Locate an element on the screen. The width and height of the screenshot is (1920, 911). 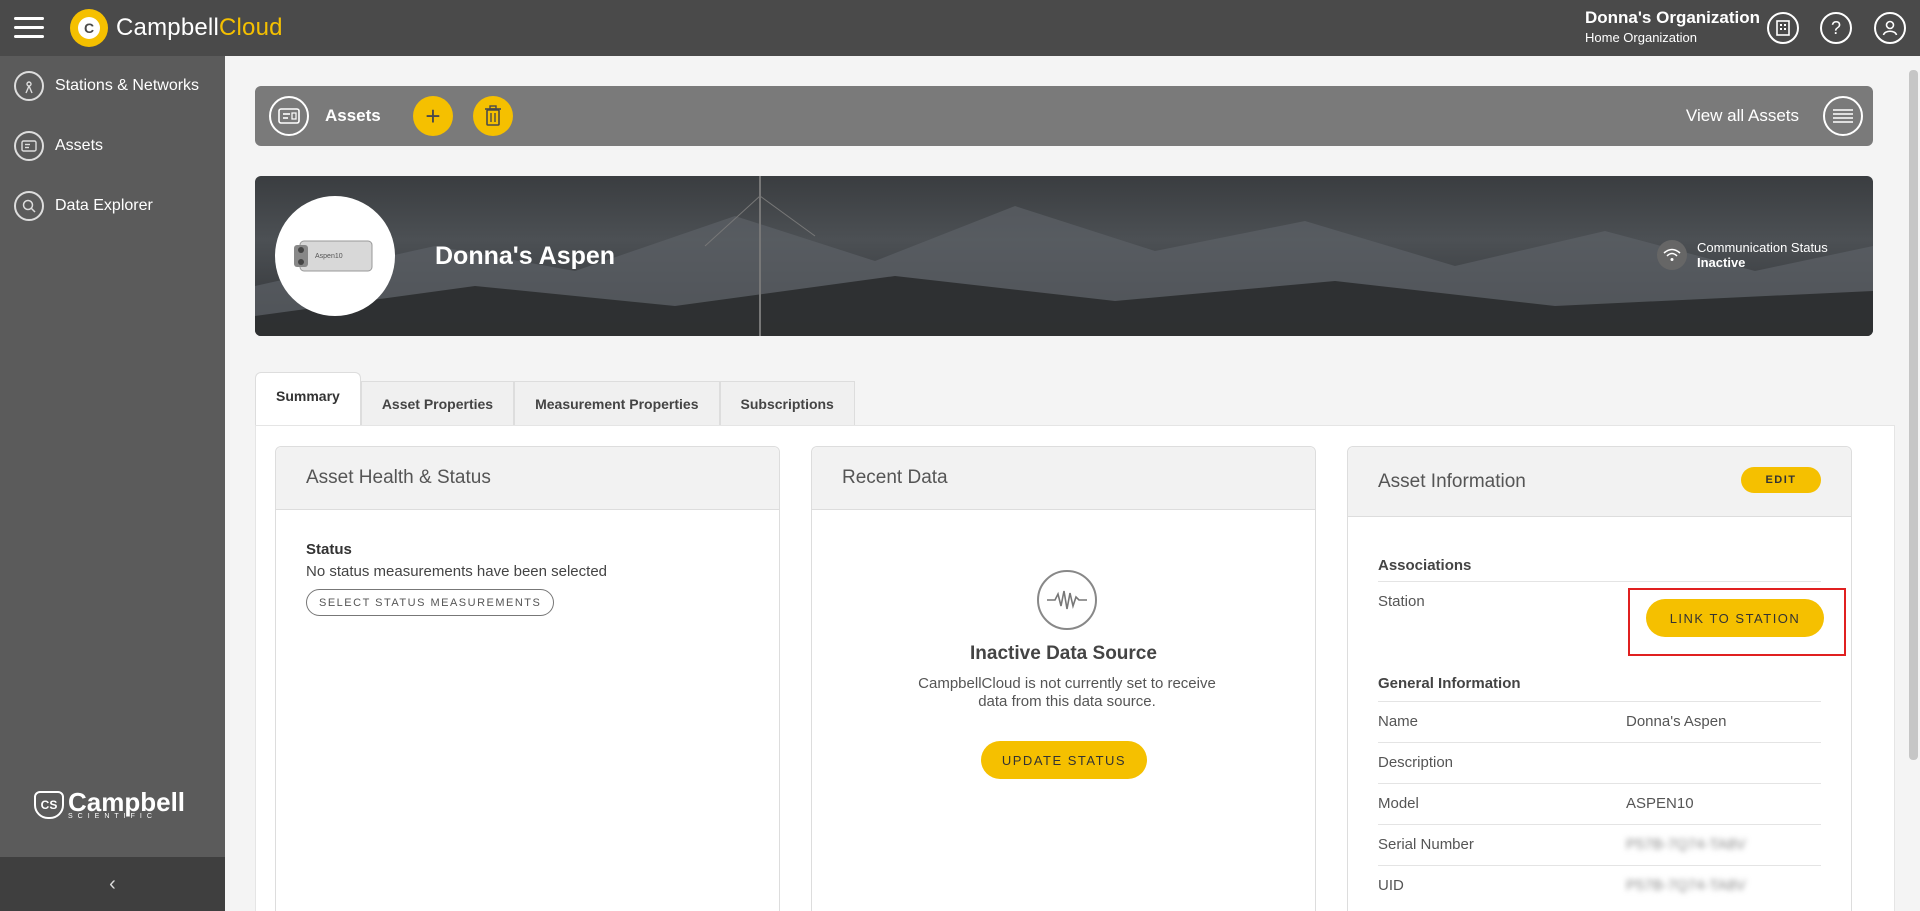
user-icon is located at coordinates (1890, 28).